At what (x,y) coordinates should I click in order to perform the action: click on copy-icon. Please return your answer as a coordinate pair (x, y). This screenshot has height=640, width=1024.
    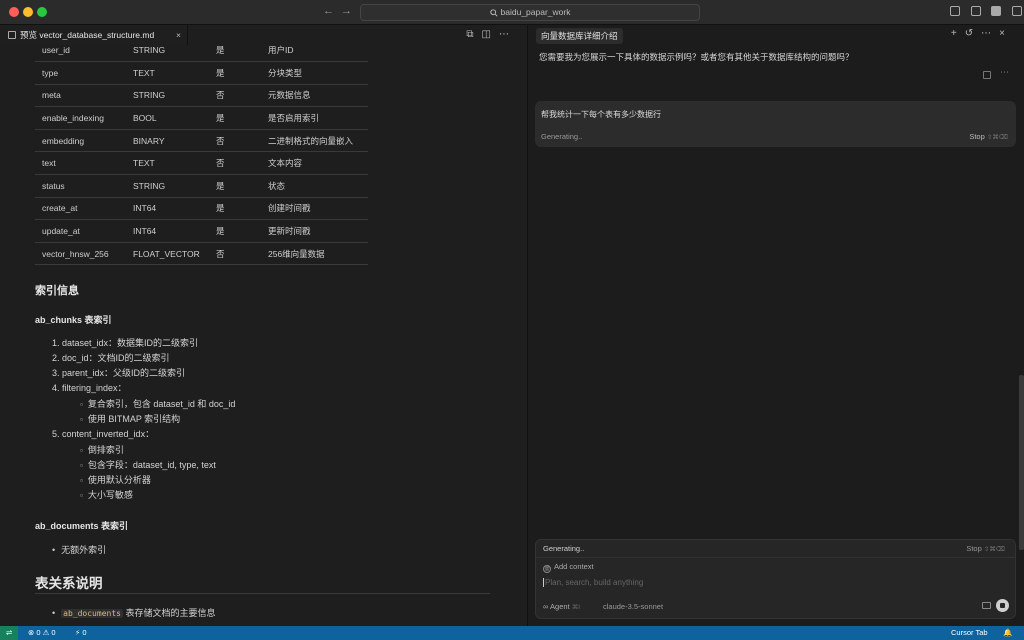
    Looking at the image, I should click on (987, 75).